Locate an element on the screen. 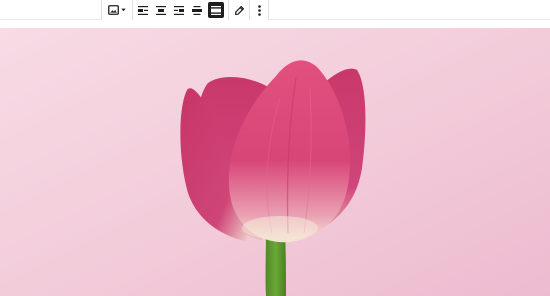  align-left-button is located at coordinates (143, 10).